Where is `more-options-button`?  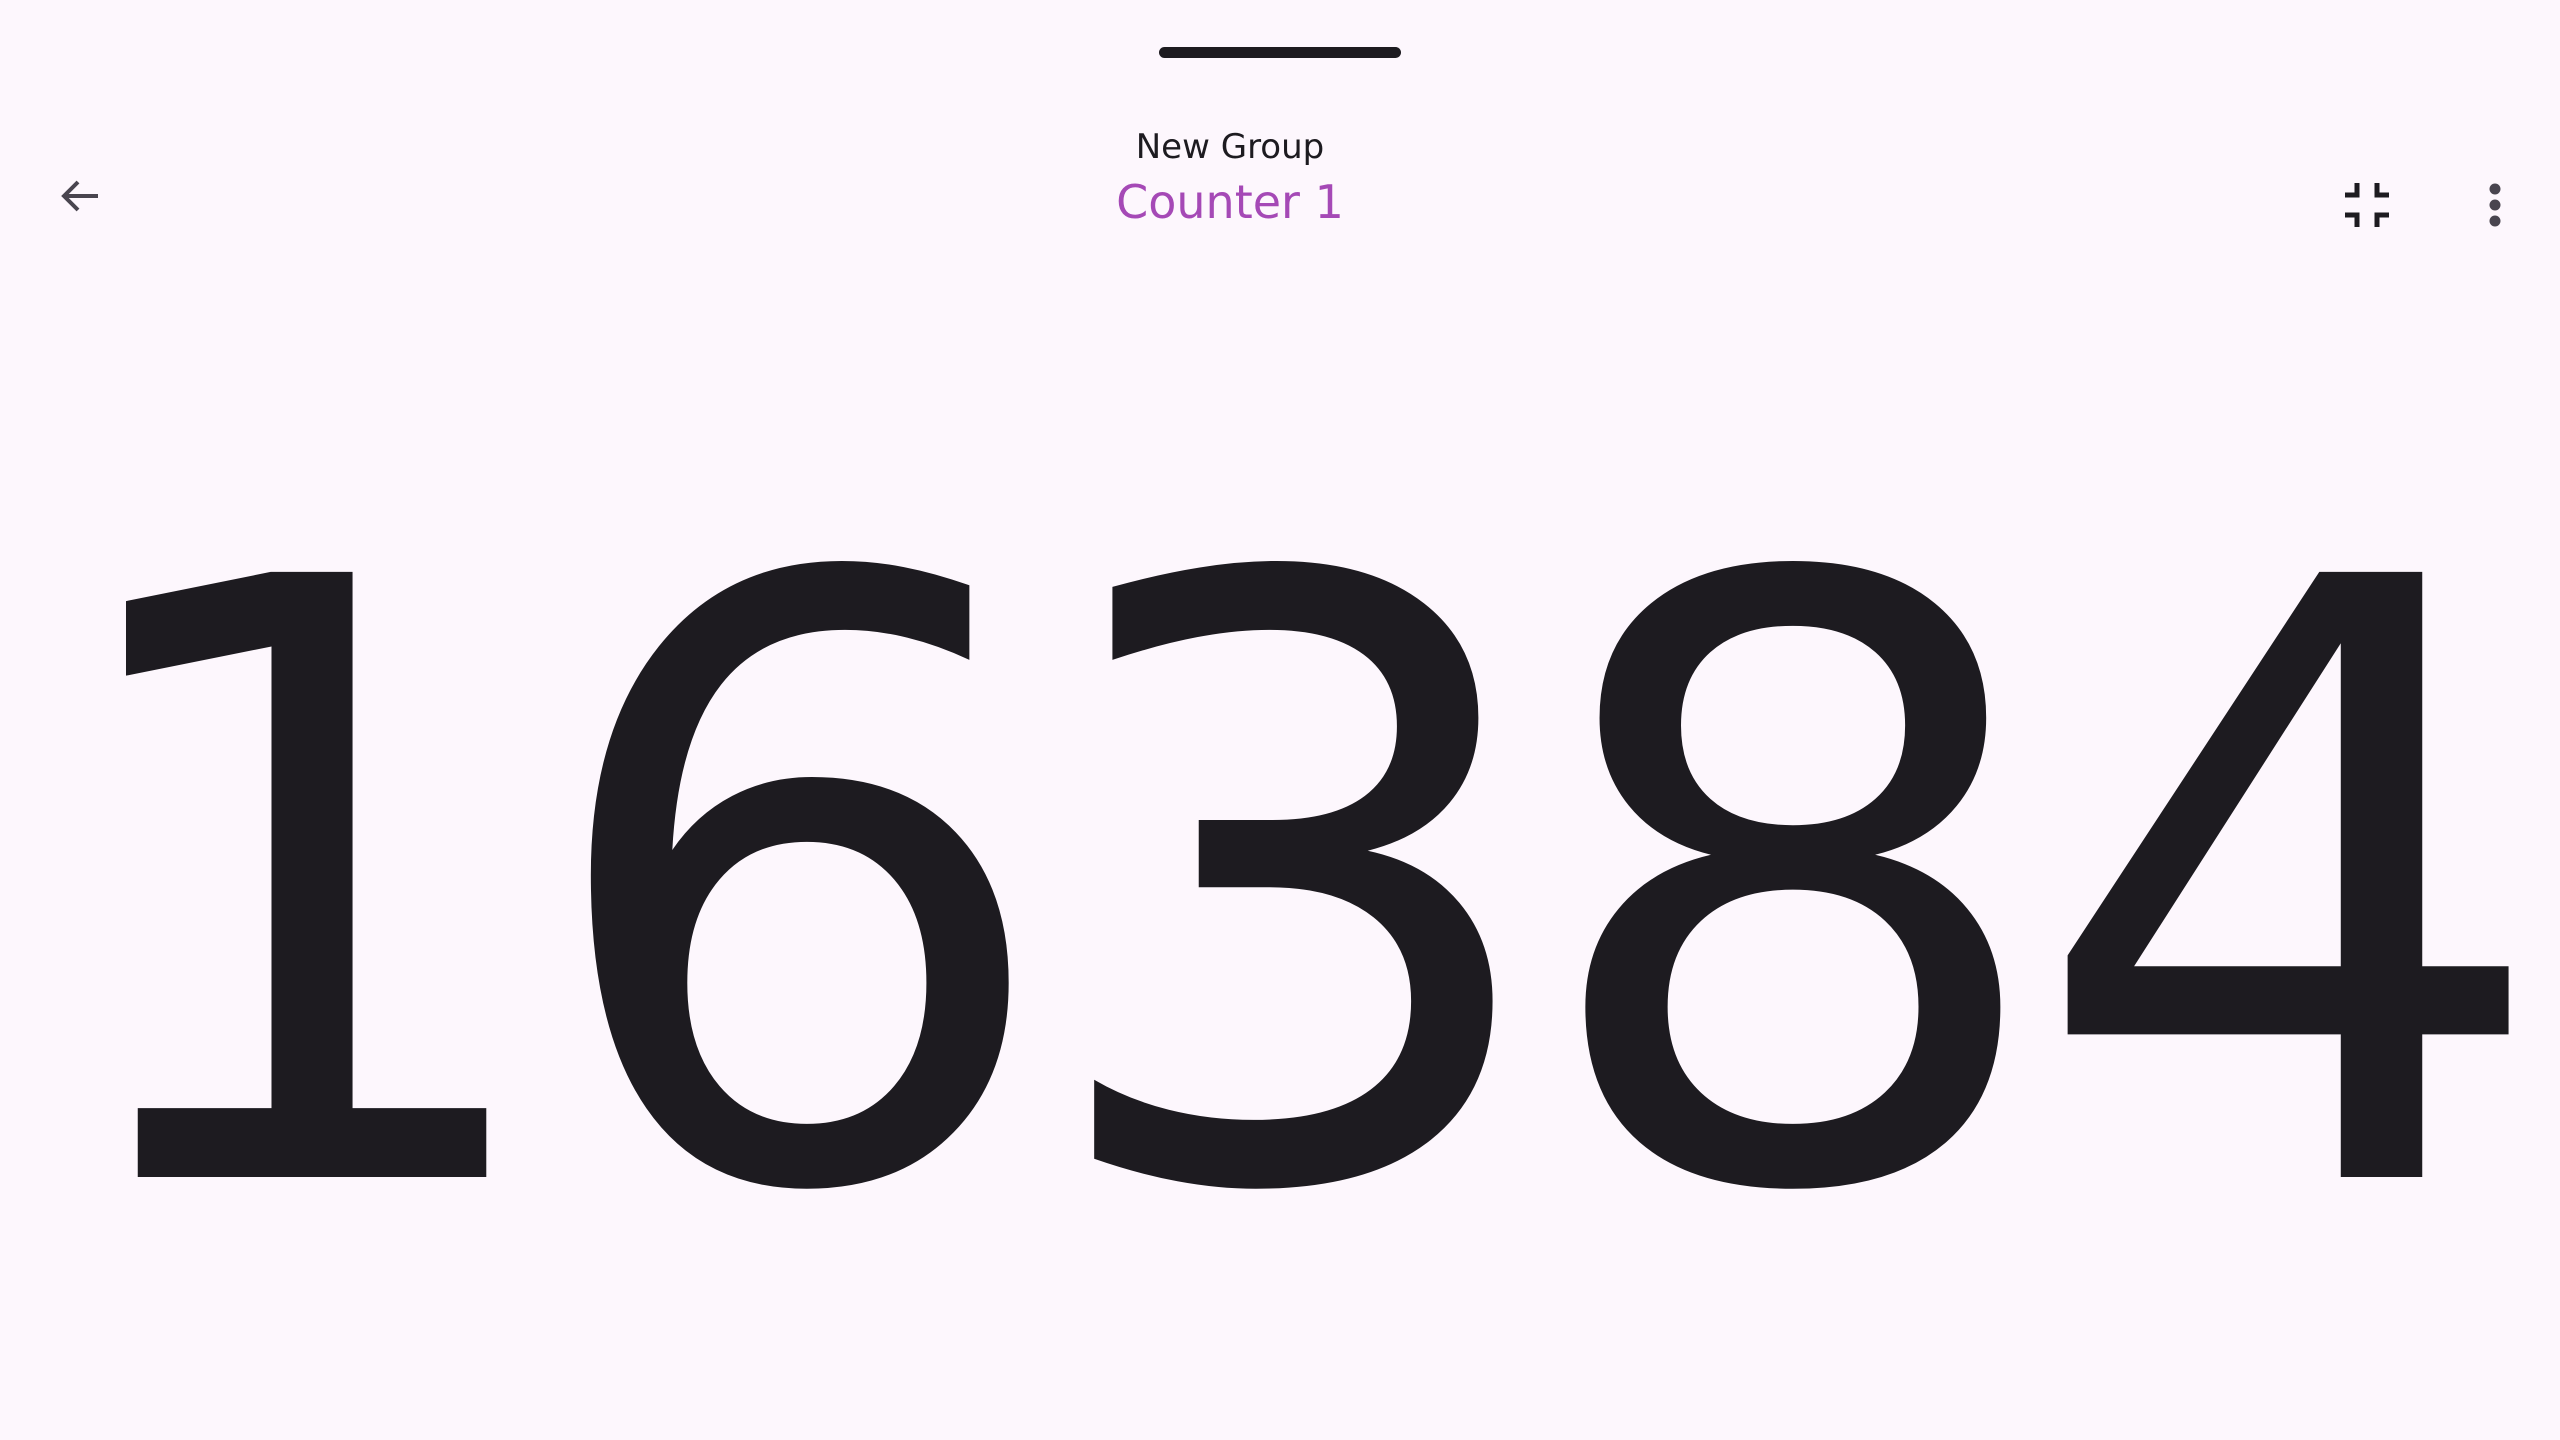
more-options-button is located at coordinates (2495, 205).